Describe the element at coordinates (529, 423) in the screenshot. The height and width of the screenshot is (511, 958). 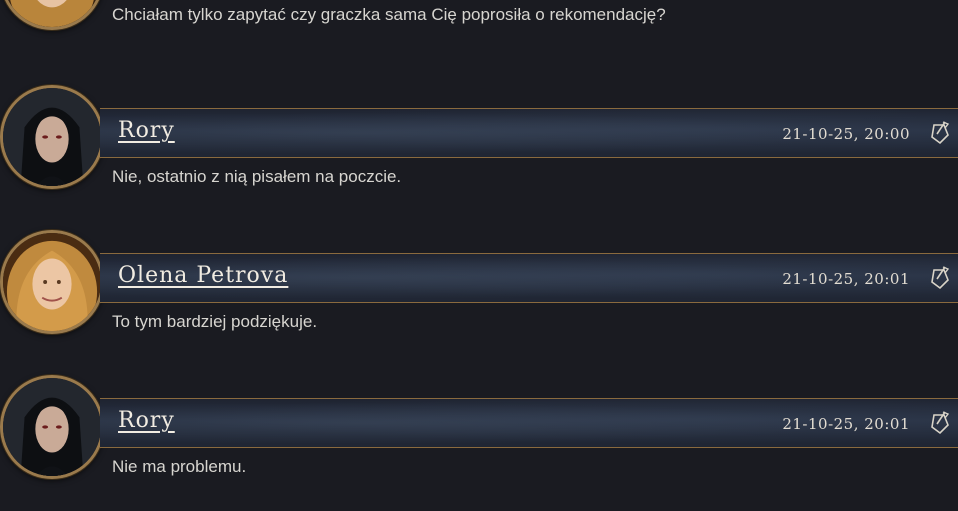
I see `post-header: Rory 21-10-25, 20:01` at that location.